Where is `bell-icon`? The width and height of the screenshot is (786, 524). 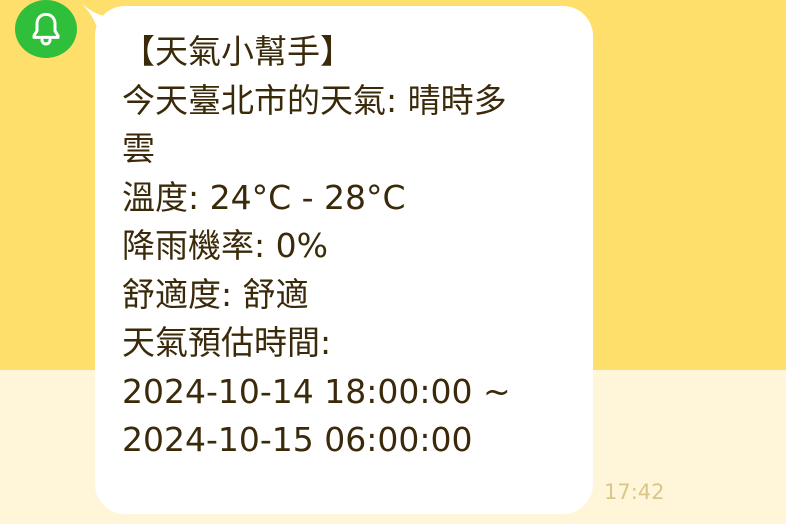 bell-icon is located at coordinates (46, 29).